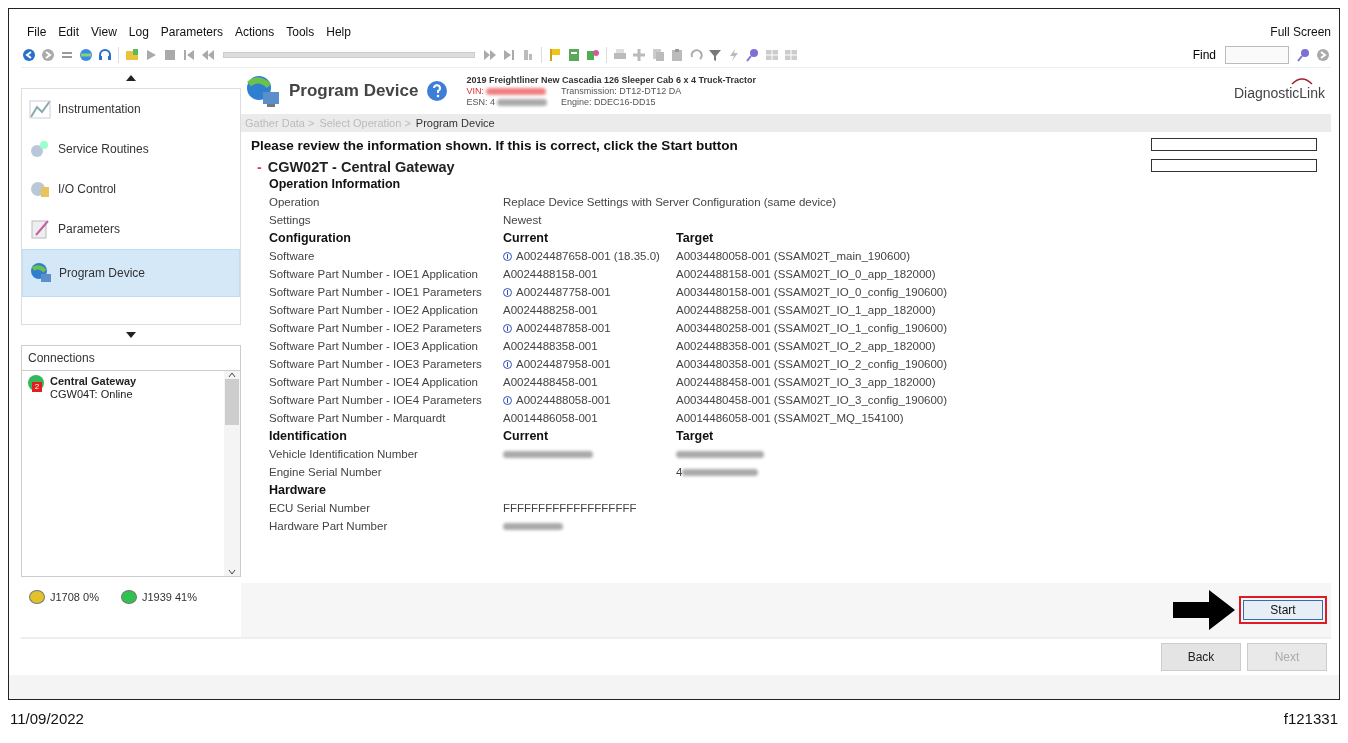  I want to click on menu-item: Help, so click(338, 32).